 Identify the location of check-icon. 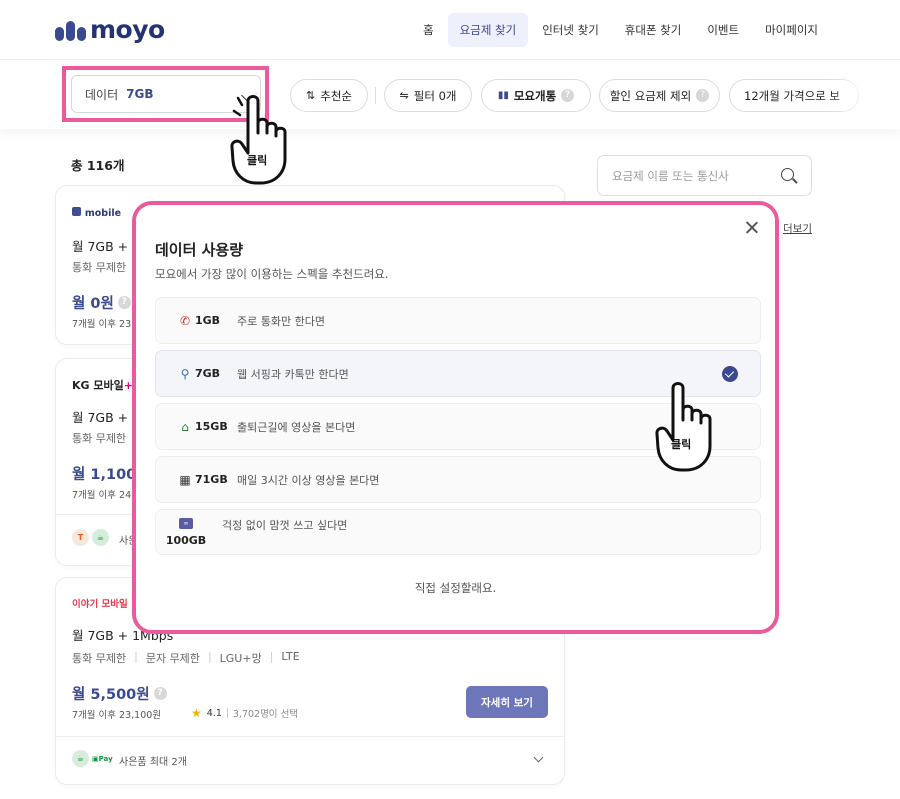
(730, 373).